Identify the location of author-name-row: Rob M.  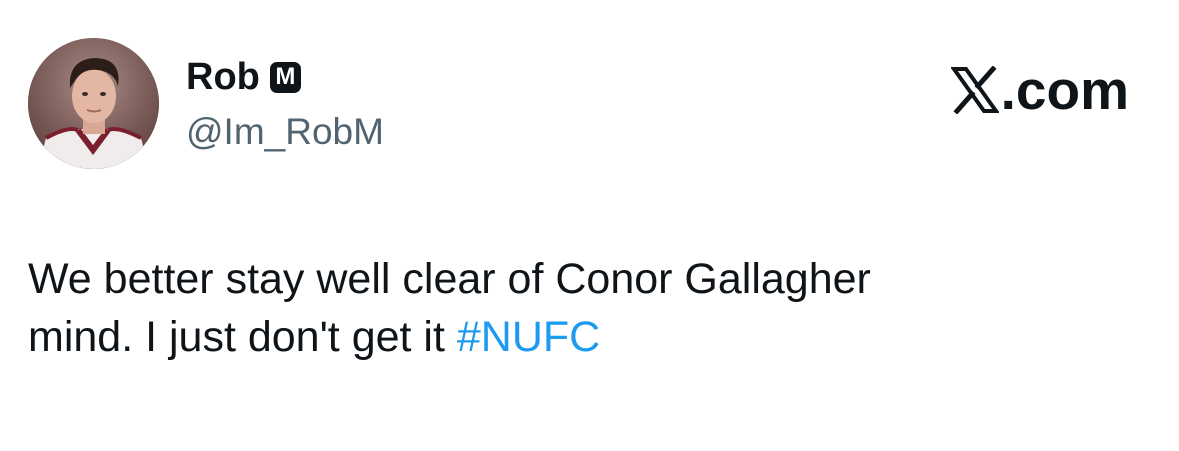
(243, 77).